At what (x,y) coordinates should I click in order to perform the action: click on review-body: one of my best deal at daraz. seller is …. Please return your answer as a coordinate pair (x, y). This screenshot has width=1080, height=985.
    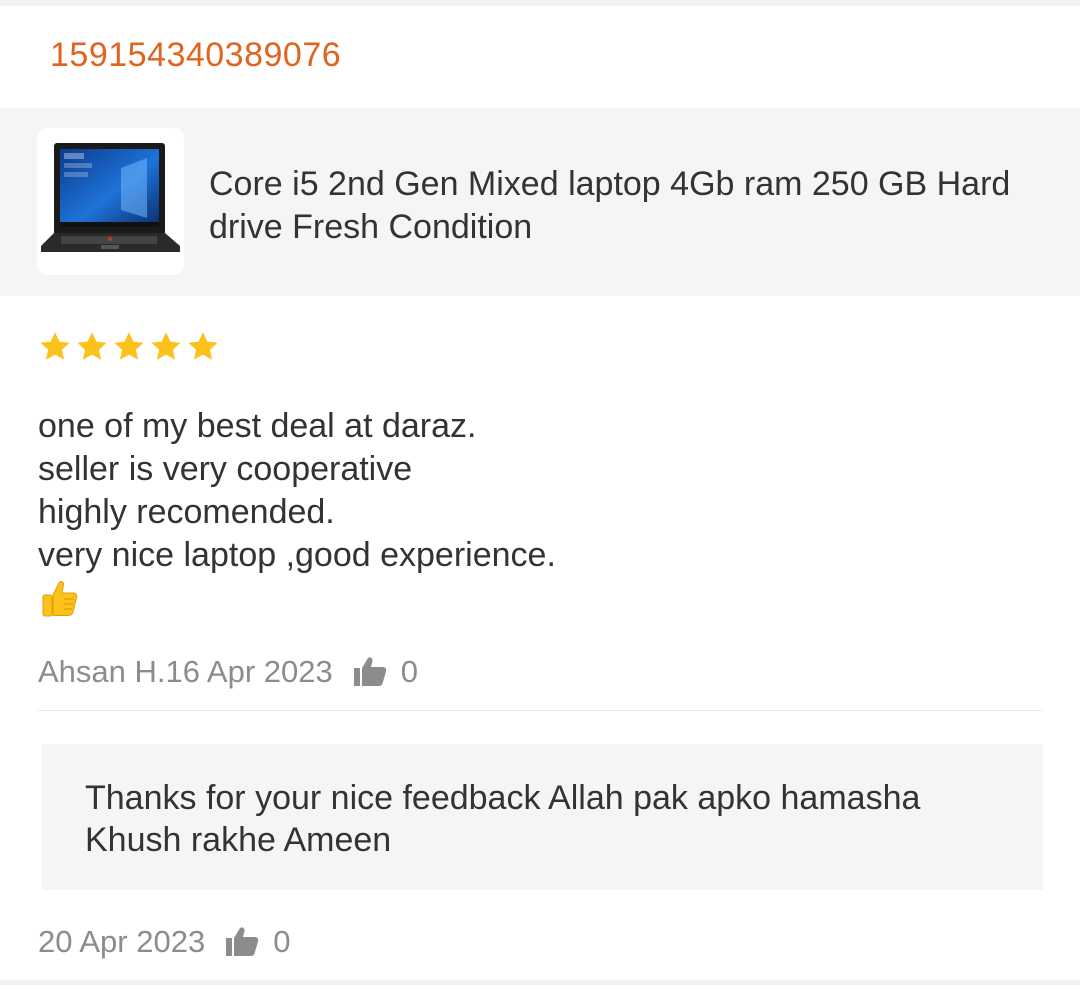
    Looking at the image, I should click on (297, 491).